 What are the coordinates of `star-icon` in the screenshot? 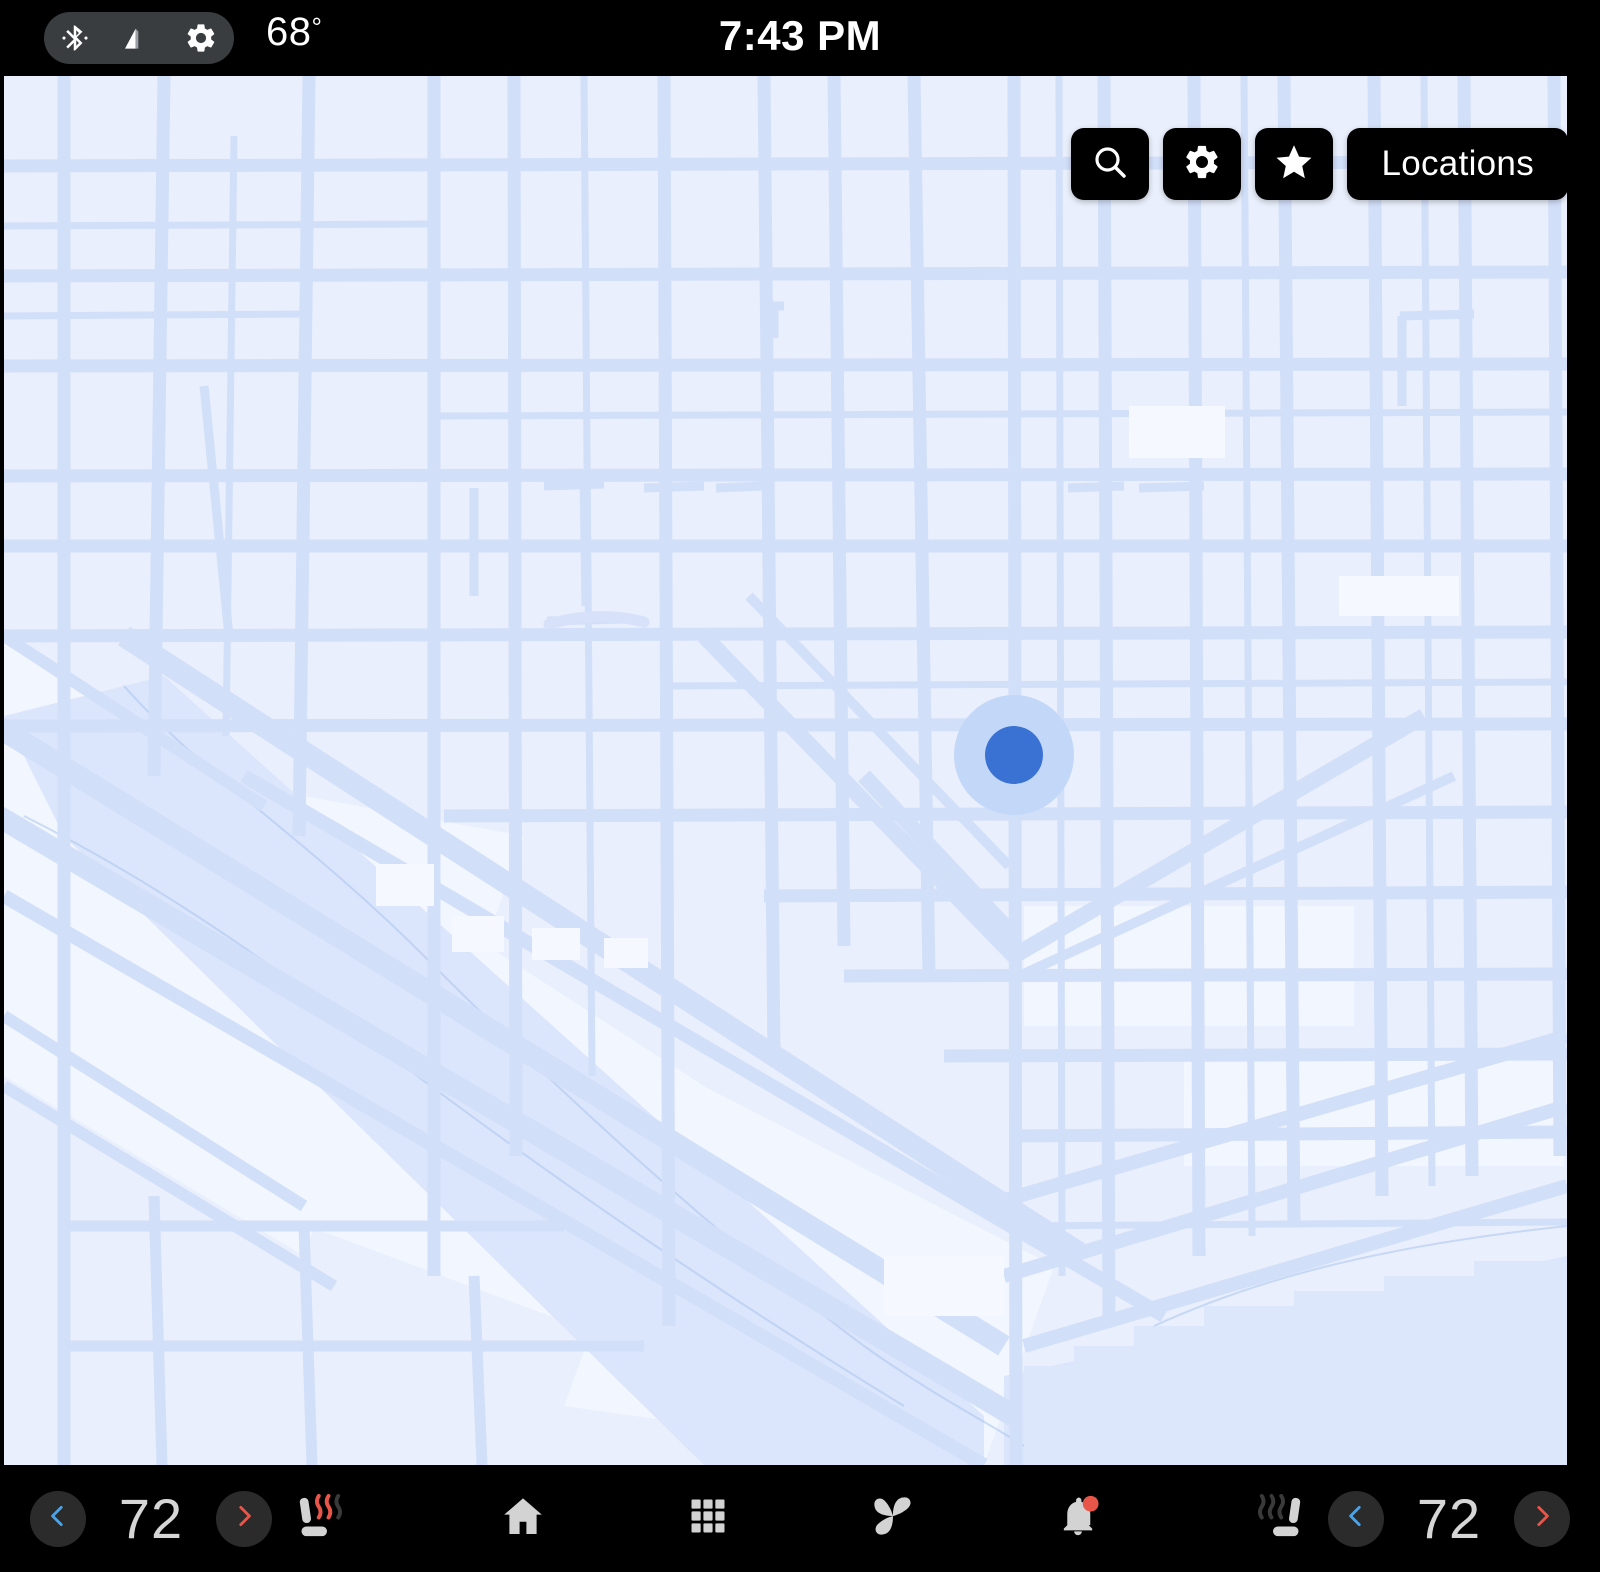 It's located at (1294, 164).